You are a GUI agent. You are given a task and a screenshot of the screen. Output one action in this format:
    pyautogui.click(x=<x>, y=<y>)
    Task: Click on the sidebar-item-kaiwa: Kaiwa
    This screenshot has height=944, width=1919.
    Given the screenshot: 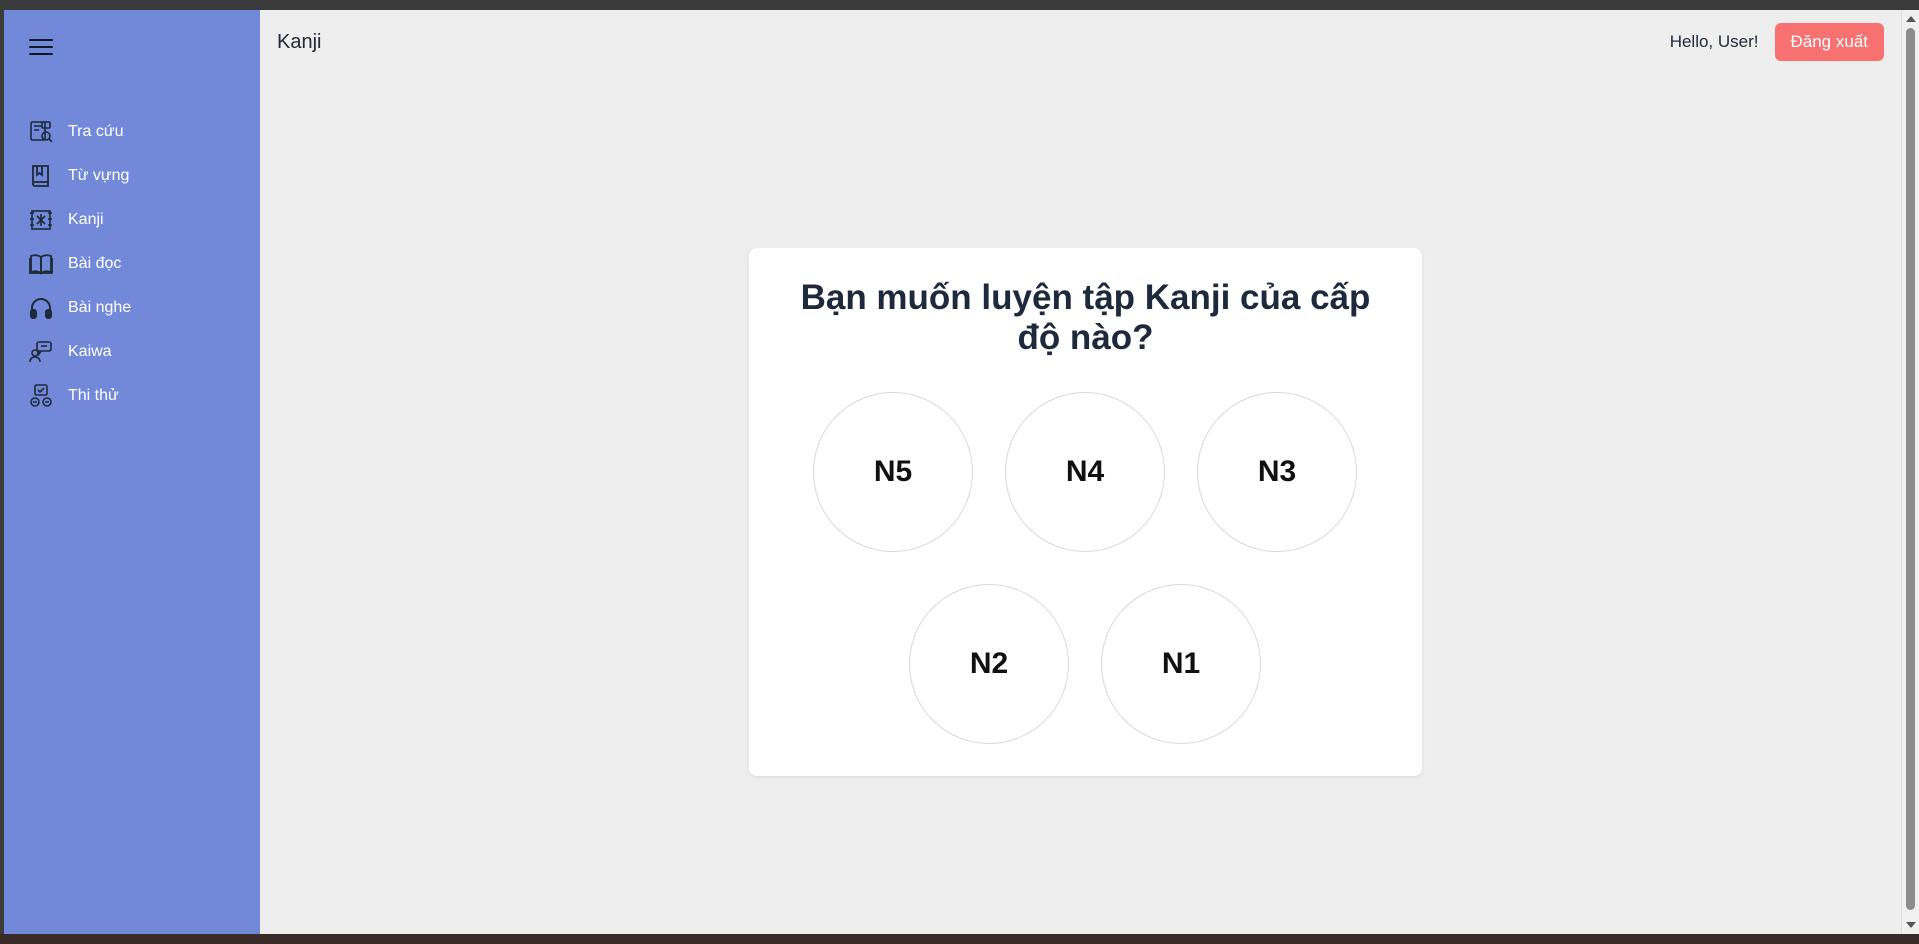 What is the action you would take?
    pyautogui.click(x=132, y=352)
    